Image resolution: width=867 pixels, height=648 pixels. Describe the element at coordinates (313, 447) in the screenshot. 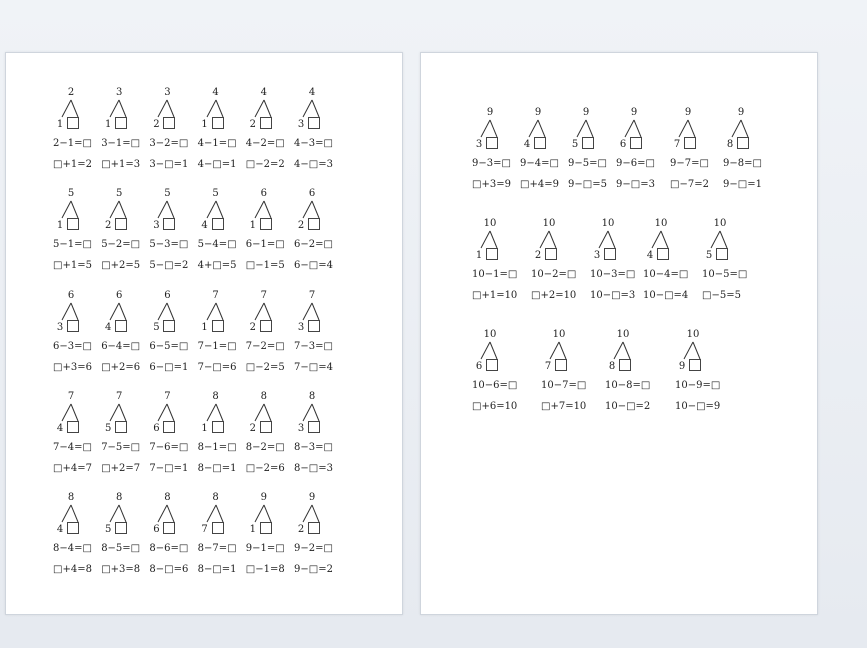

I see `subtraction-equation: 8−3=□` at that location.